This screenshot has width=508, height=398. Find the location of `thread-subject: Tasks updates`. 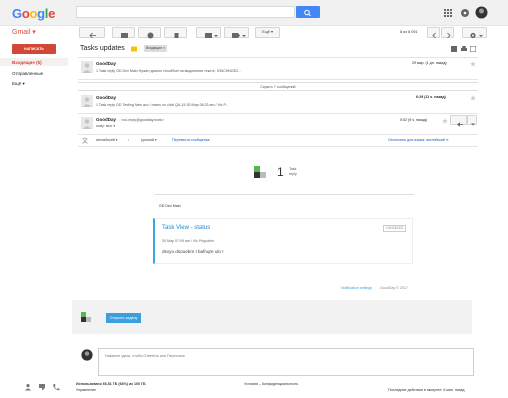

thread-subject: Tasks updates is located at coordinates (102, 48).